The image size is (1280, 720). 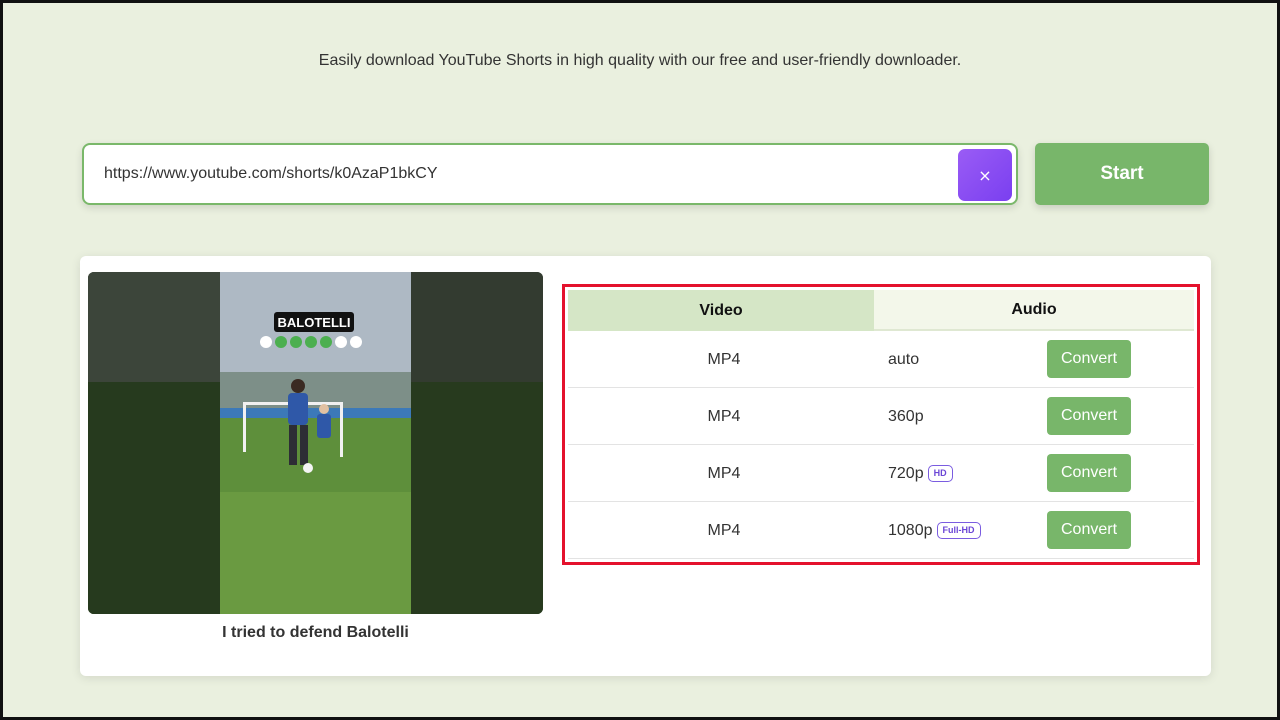 What do you see at coordinates (881, 530) in the screenshot?
I see `table-row: MP4 1080p Full-HD Convert` at bounding box center [881, 530].